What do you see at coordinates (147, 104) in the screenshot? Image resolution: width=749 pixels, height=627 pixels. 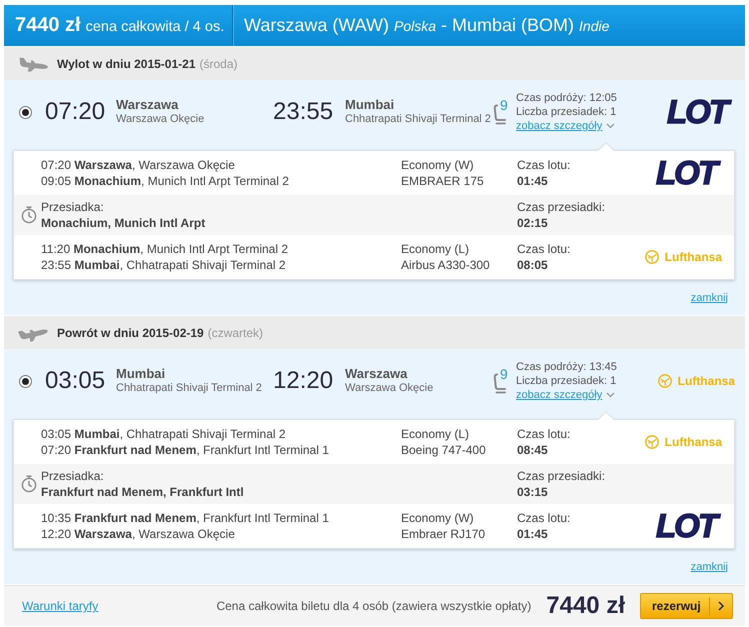 I see `departure-city: Warszawa` at bounding box center [147, 104].